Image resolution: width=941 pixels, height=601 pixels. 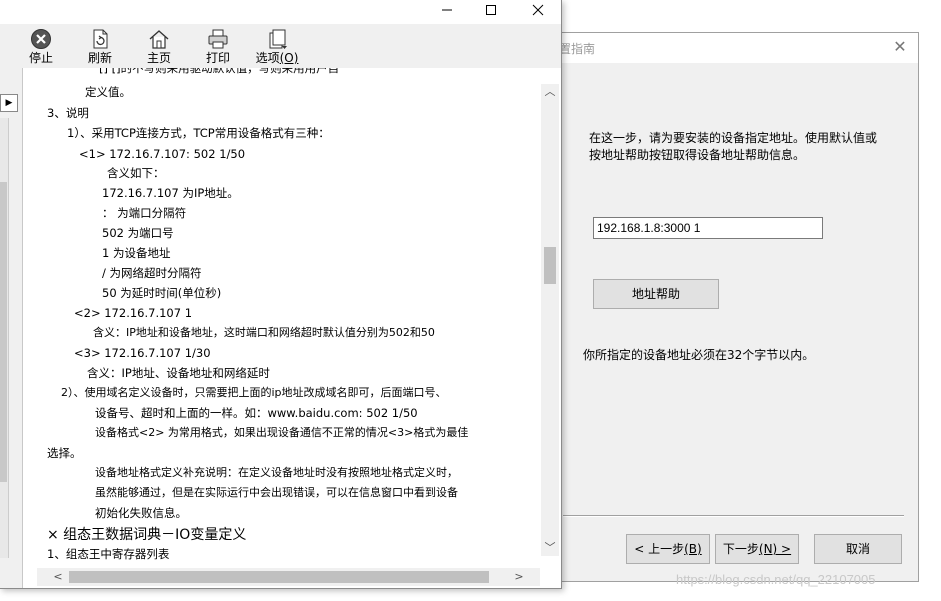 I want to click on refresh-button: 刷新, so click(x=100, y=48).